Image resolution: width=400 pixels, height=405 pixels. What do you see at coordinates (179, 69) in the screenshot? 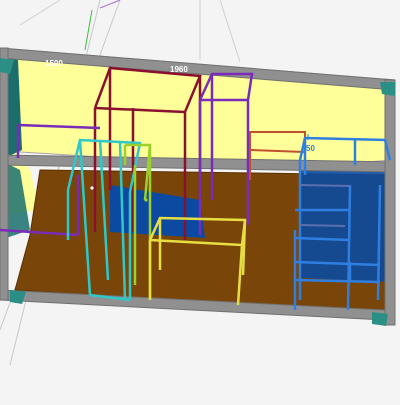
I see `dimension-label-width-middle: 1960` at bounding box center [179, 69].